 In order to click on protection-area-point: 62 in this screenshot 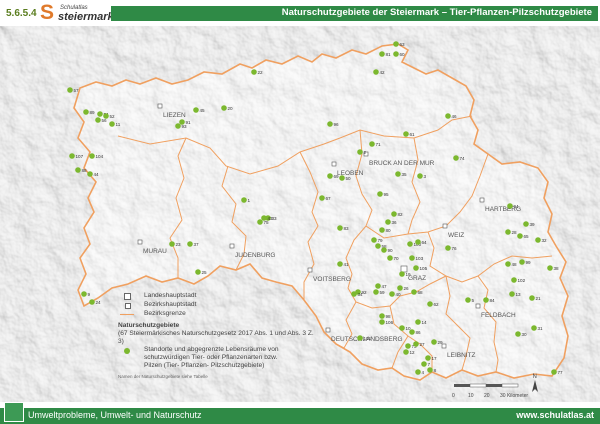, I will do `click(433, 304)`.